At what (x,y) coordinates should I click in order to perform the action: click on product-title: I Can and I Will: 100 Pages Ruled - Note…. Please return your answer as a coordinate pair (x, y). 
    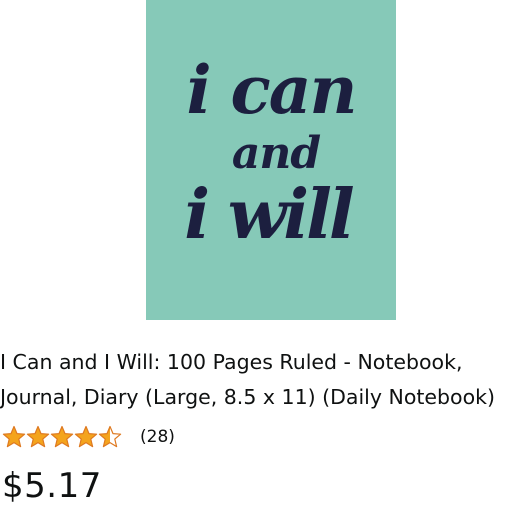
    Looking at the image, I should click on (248, 379).